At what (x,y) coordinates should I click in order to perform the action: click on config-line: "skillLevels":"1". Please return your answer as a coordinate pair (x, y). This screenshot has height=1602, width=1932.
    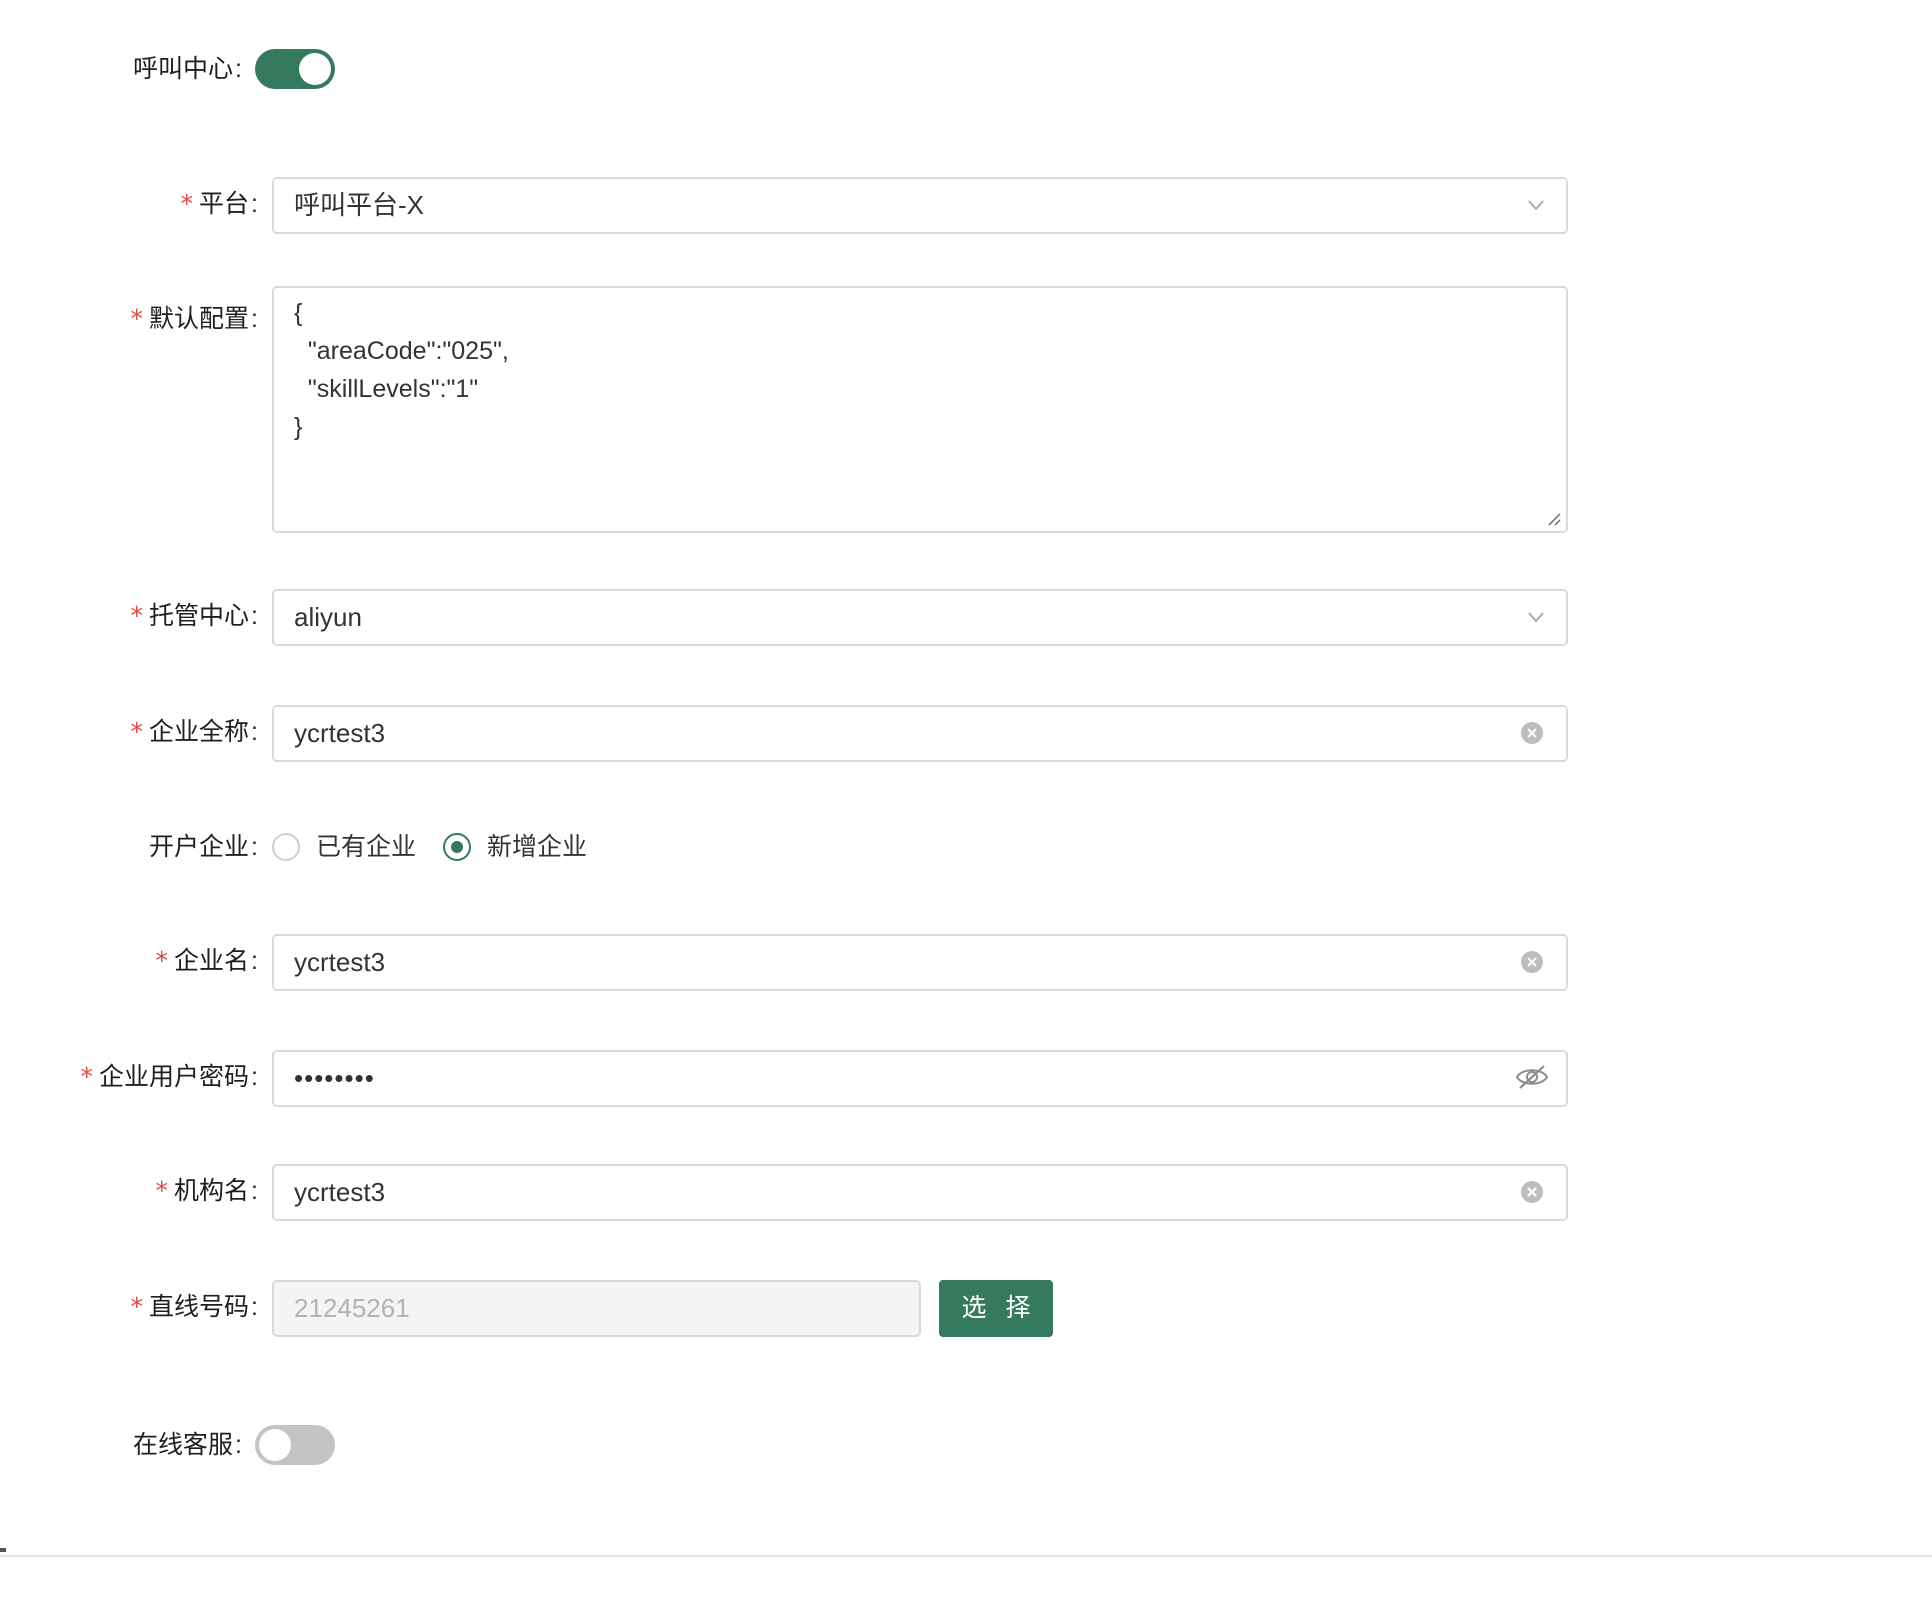
    Looking at the image, I should click on (386, 389).